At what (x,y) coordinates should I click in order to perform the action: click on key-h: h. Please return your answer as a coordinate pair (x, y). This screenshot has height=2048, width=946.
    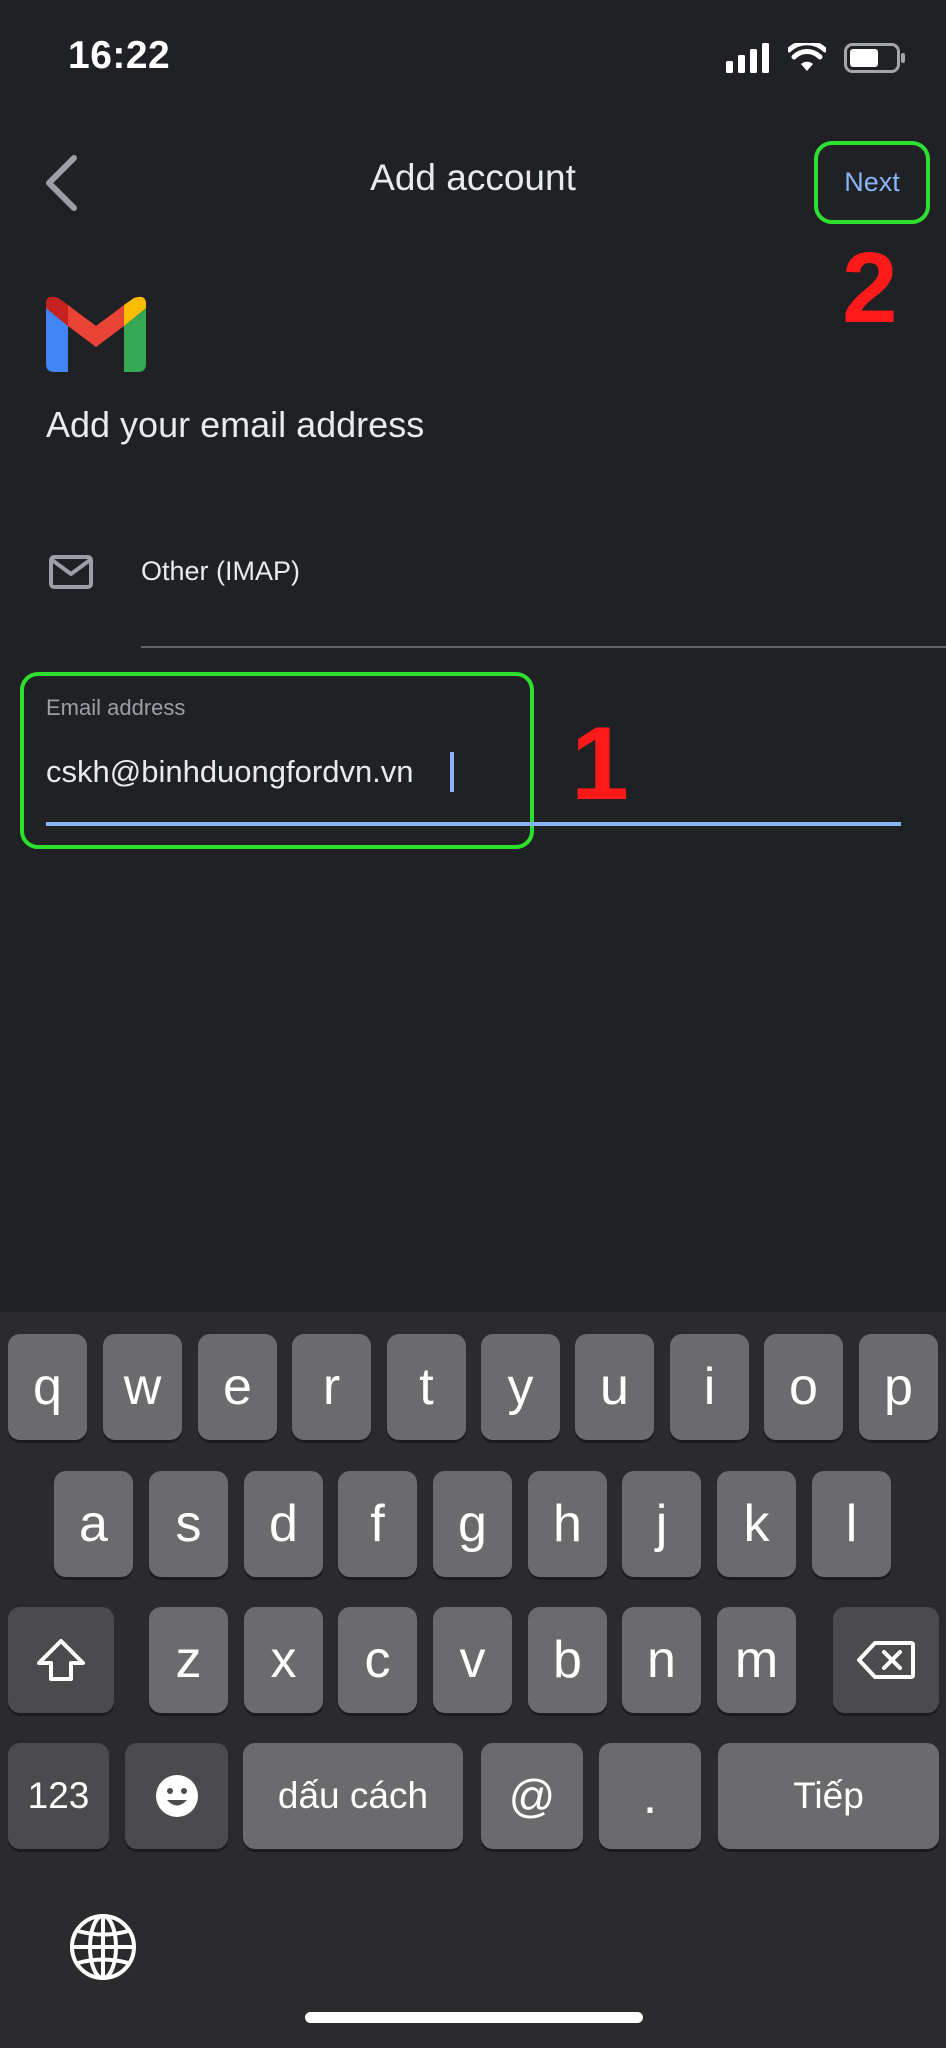
    Looking at the image, I should click on (567, 1524).